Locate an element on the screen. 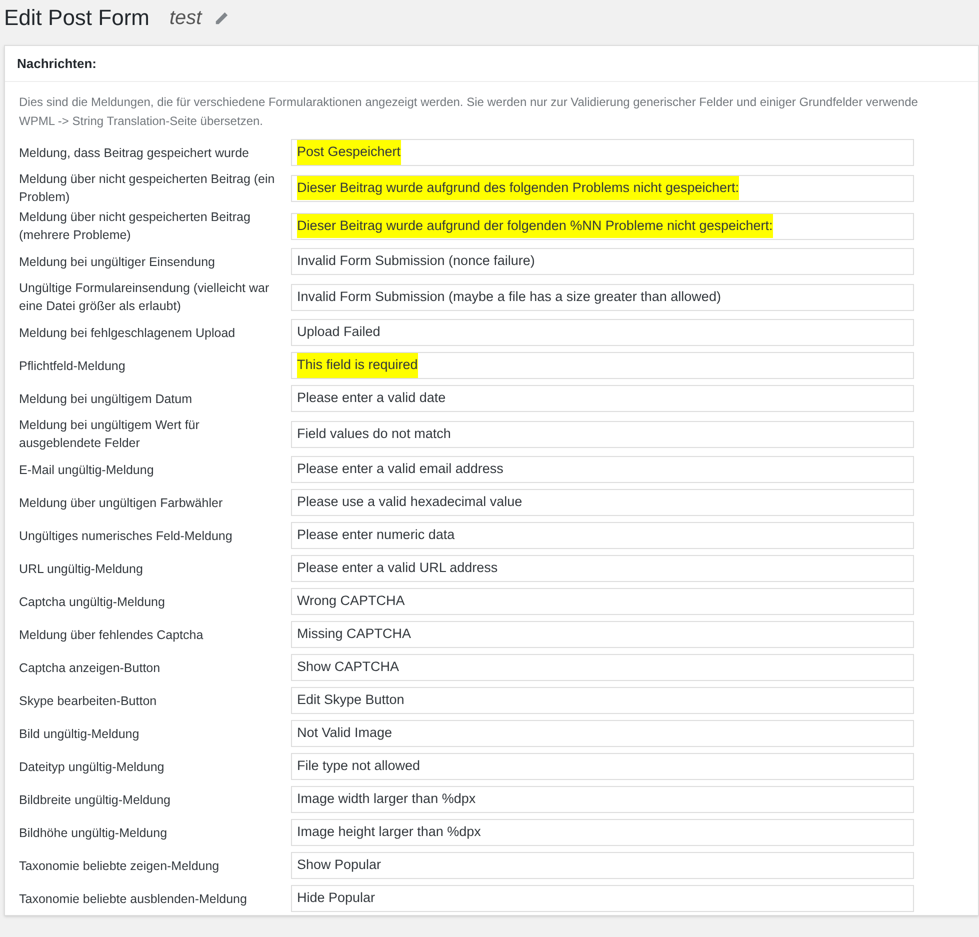  field-label: Meldung bei ungültiger Einsendung is located at coordinates (117, 262).